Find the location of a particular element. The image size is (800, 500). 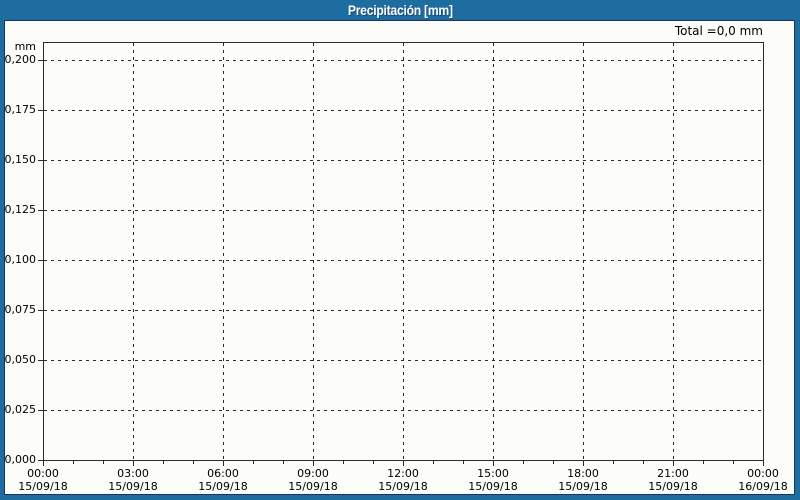

y-tick-label: 0,175 is located at coordinates (20, 109).